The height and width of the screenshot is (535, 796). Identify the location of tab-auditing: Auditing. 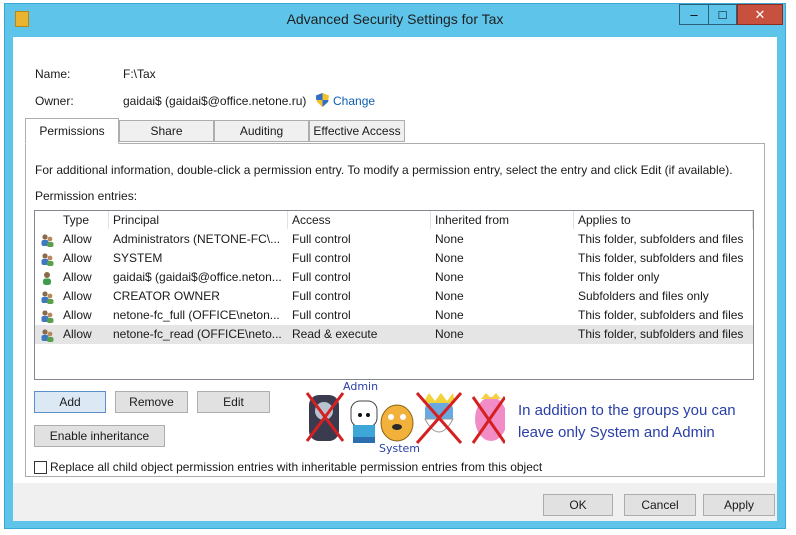
(261, 131).